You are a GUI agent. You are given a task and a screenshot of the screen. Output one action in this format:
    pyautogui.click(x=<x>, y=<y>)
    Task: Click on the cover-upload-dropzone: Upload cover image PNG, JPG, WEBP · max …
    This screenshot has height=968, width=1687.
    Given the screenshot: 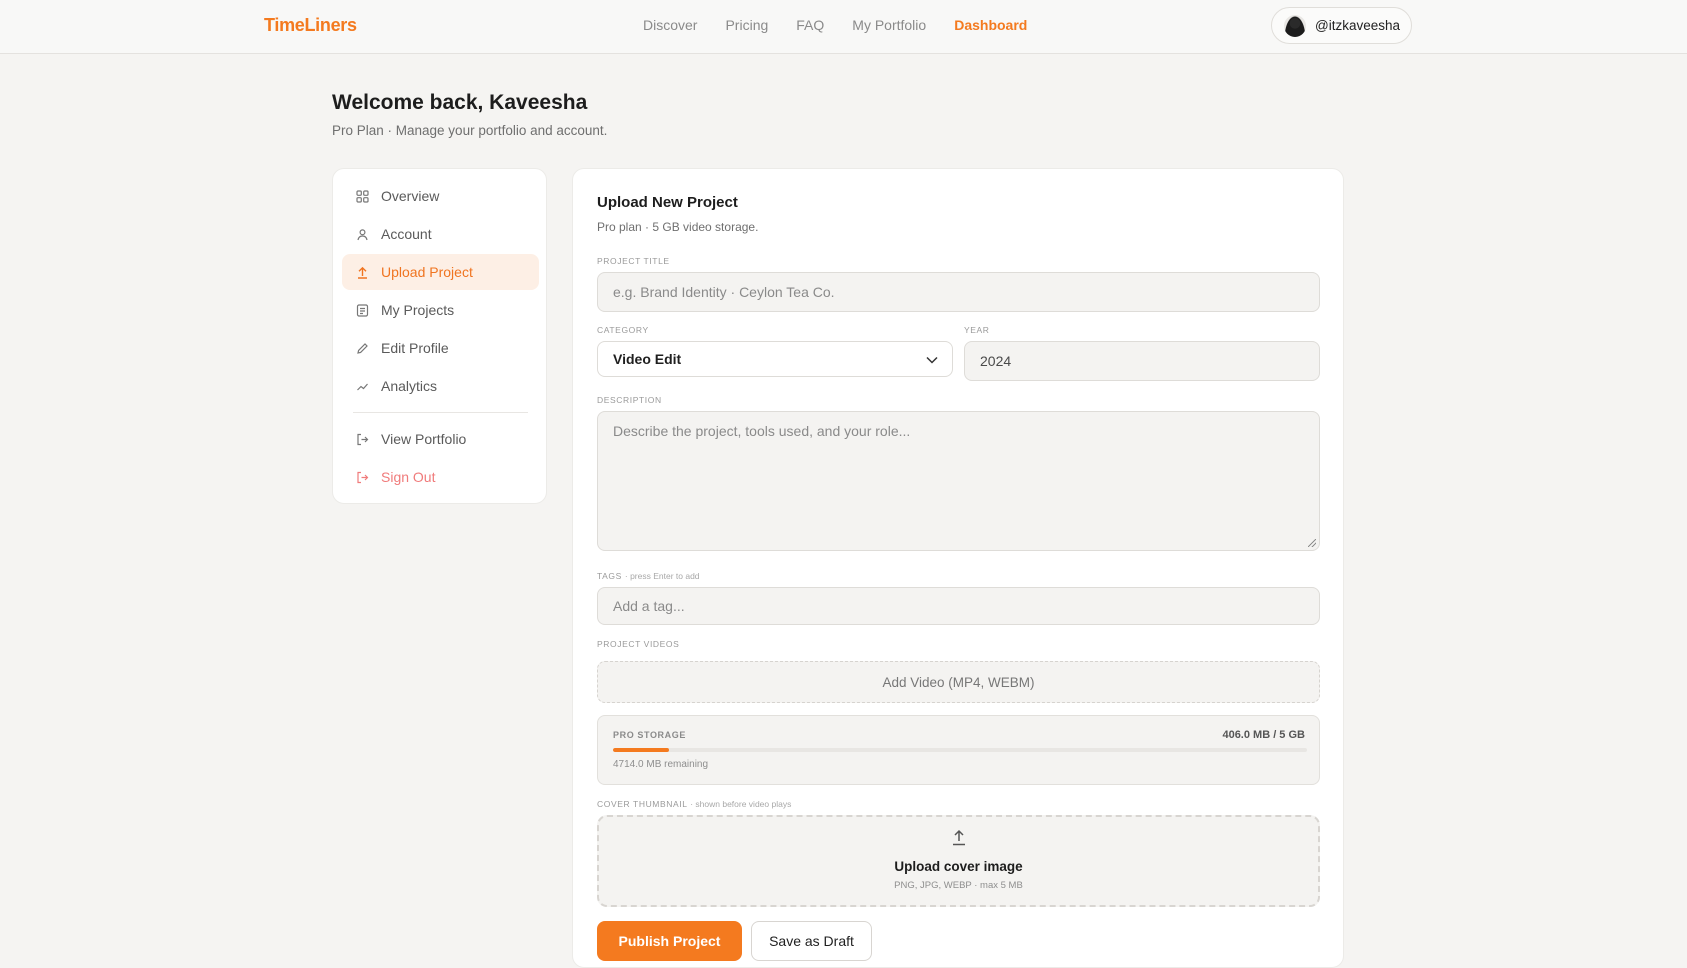 What is the action you would take?
    pyautogui.click(x=958, y=861)
    